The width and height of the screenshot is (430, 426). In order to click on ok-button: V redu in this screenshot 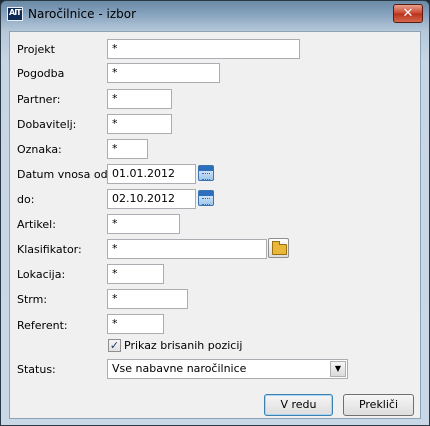, I will do `click(298, 405)`.